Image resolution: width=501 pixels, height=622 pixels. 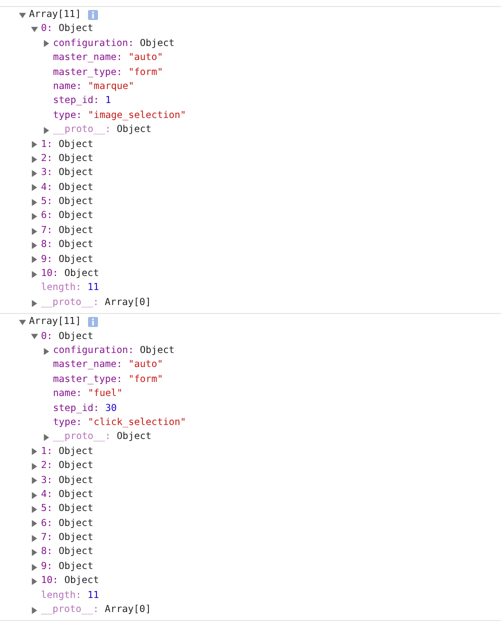 I want to click on property-key: 1:, so click(x=47, y=452).